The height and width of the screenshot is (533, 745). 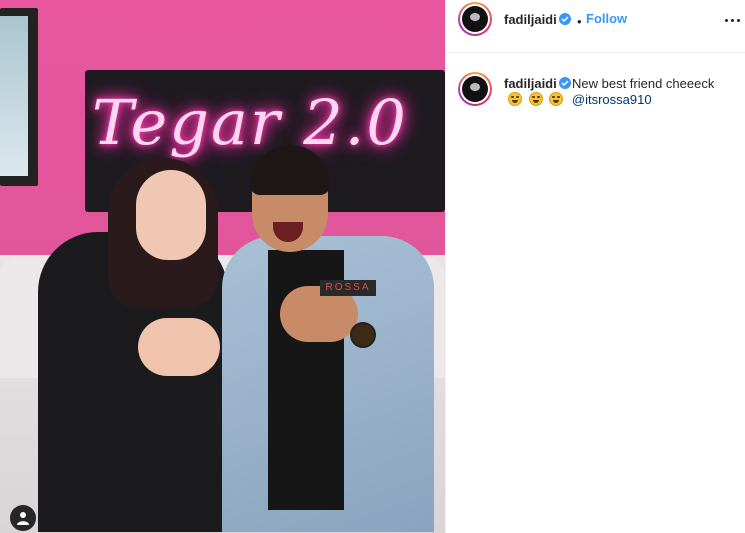 I want to click on user-tag-button, so click(x=23, y=518).